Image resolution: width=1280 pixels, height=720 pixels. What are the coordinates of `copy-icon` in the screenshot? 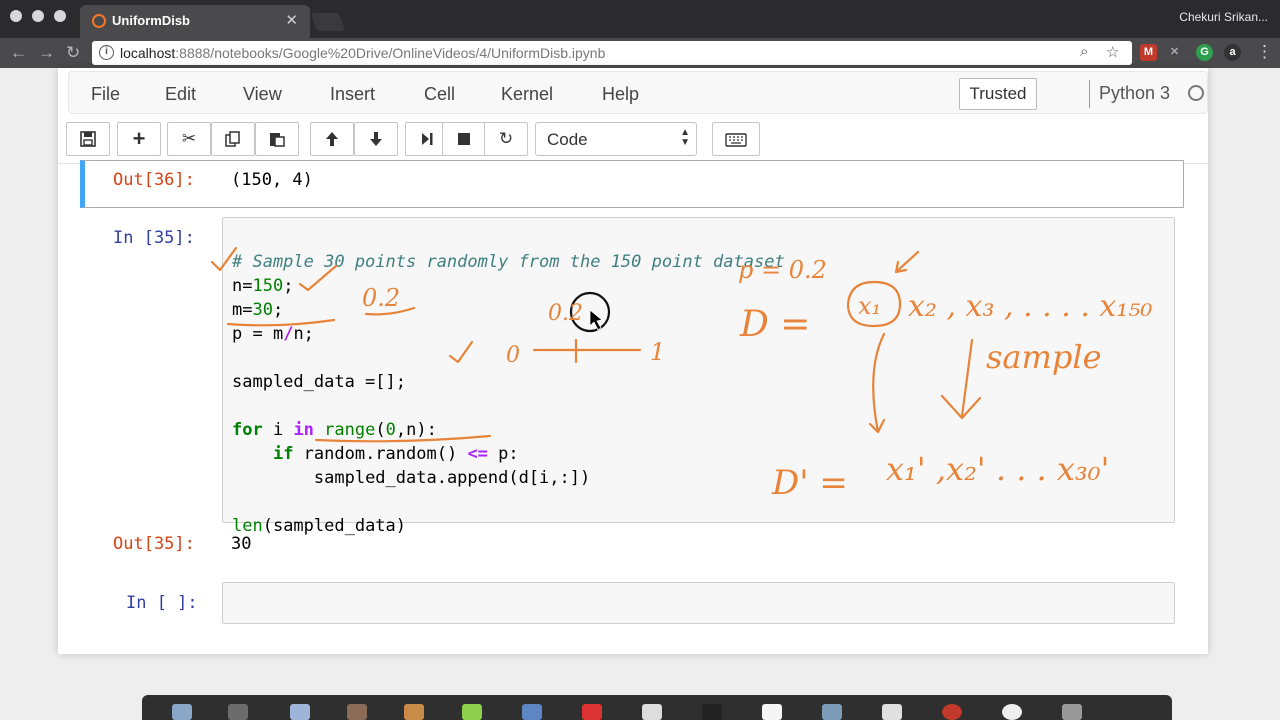 It's located at (232, 139).